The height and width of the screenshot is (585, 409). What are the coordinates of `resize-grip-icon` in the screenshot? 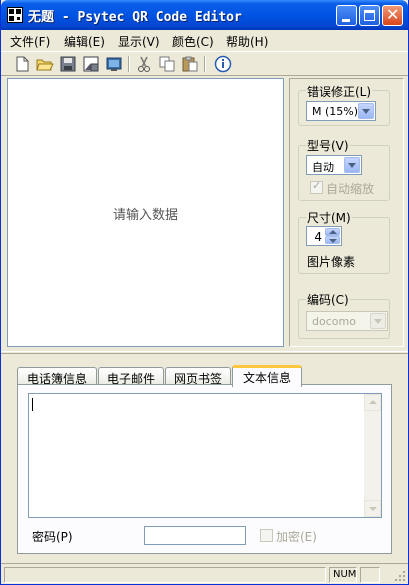 It's located at (400, 576).